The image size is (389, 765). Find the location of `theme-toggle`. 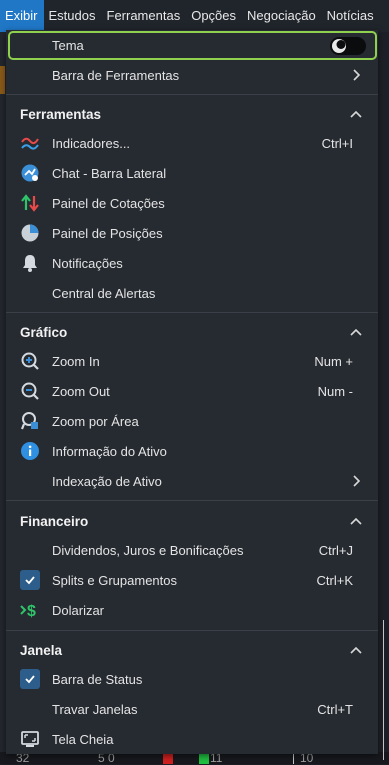

theme-toggle is located at coordinates (348, 46).